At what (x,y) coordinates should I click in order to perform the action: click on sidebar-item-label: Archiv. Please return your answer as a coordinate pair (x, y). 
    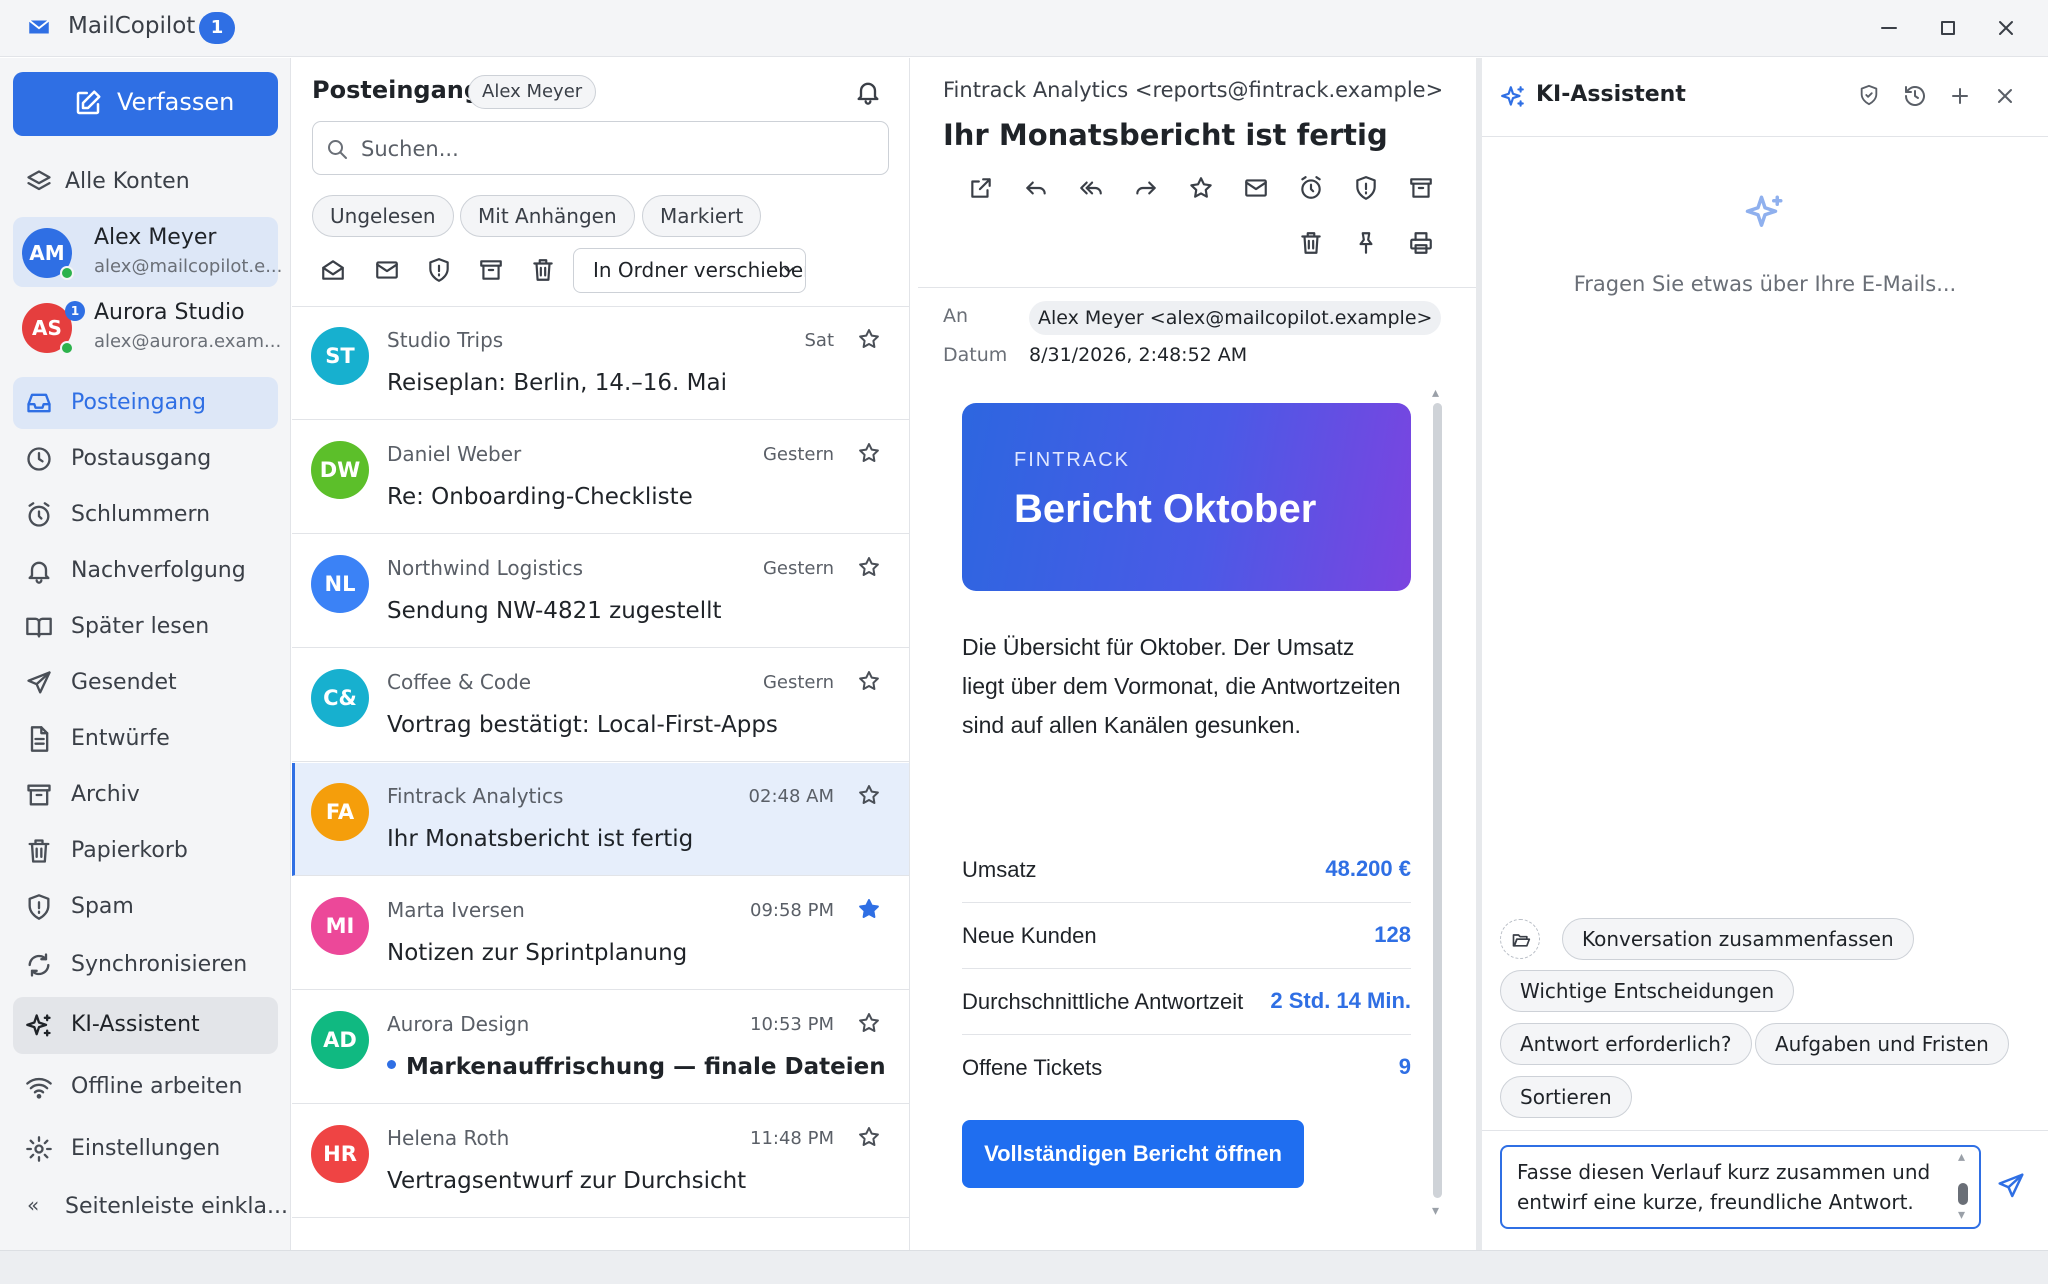
    Looking at the image, I should click on (105, 794).